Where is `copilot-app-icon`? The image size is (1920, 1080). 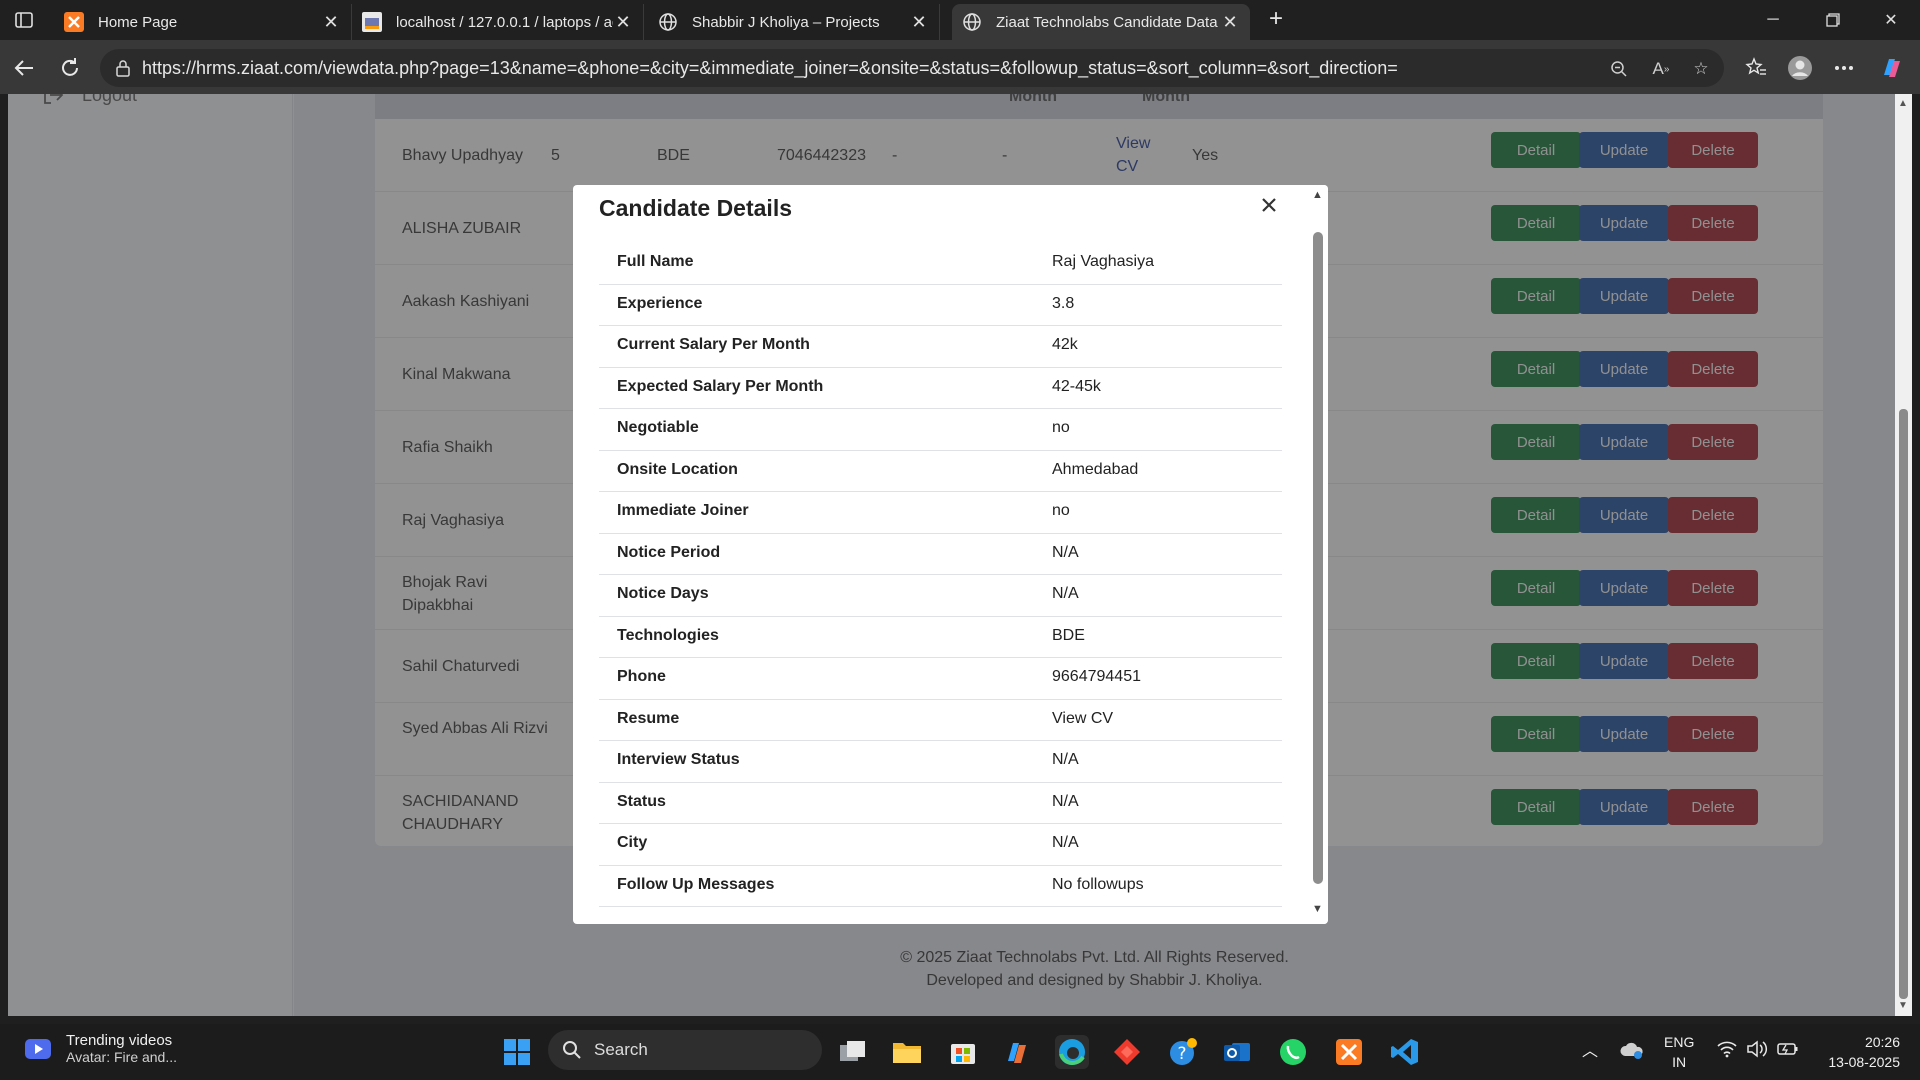 copilot-app-icon is located at coordinates (1017, 1052).